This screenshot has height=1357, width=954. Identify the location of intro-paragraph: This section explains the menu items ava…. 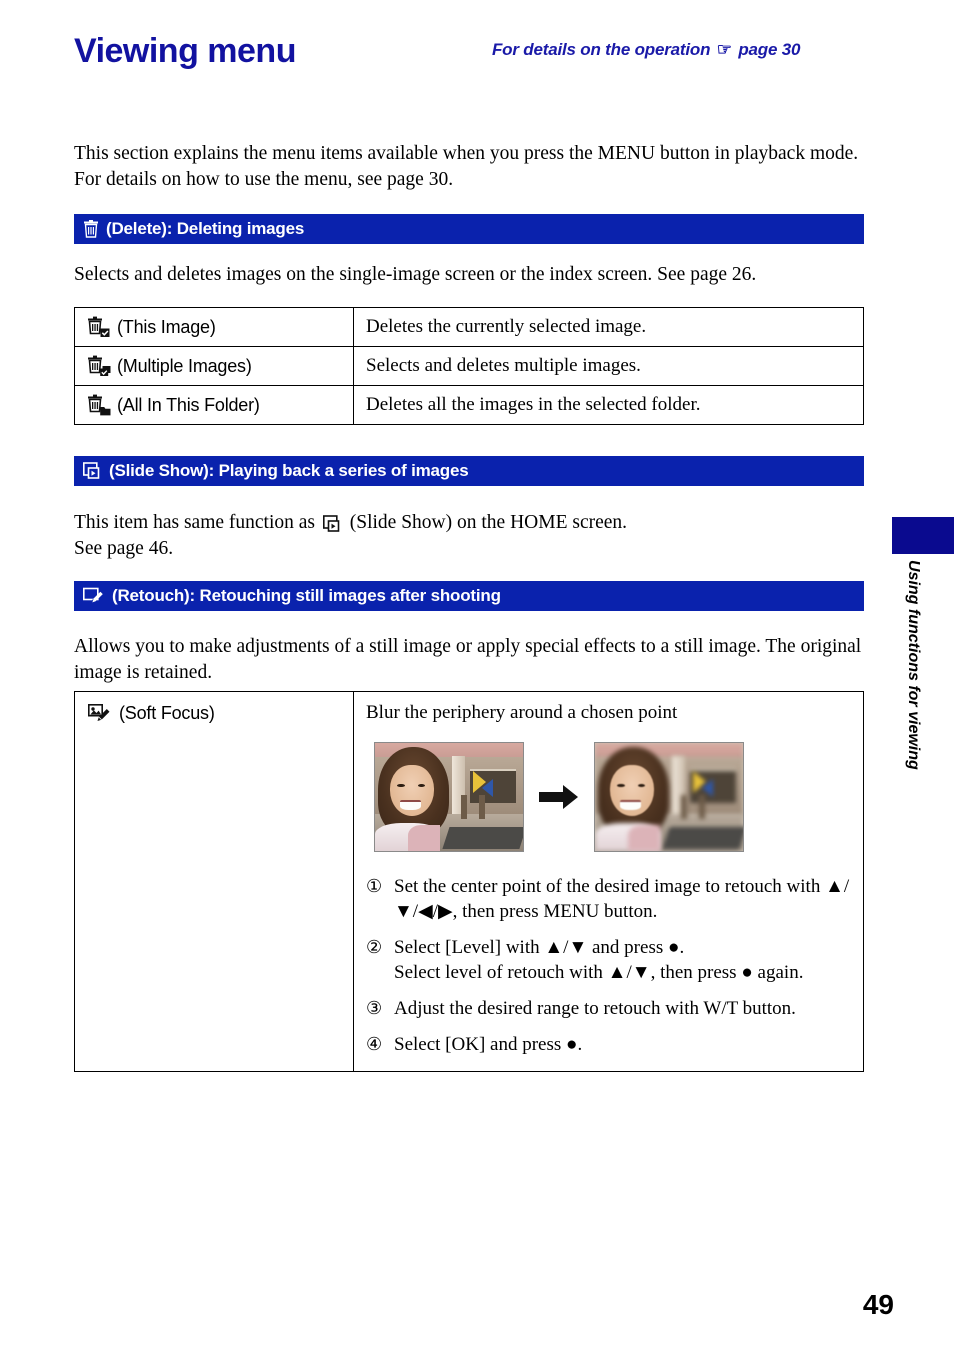
(466, 166).